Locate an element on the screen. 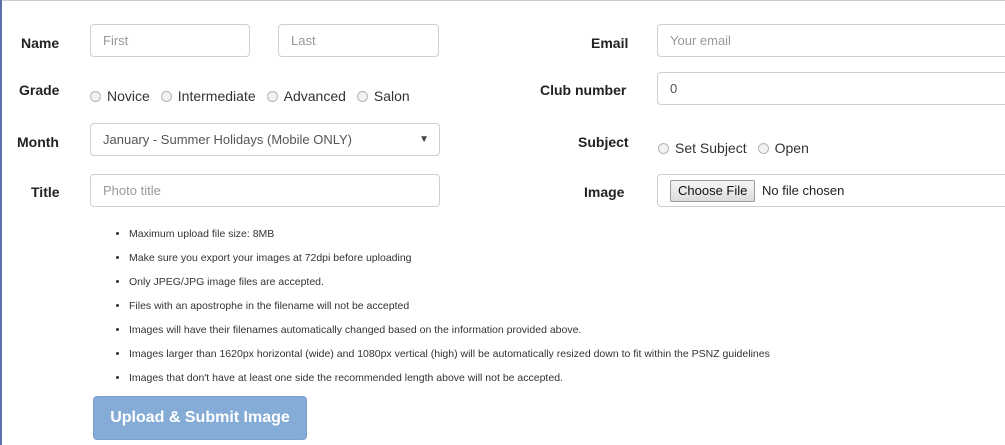  photo-title-input: Photo title is located at coordinates (265, 190).